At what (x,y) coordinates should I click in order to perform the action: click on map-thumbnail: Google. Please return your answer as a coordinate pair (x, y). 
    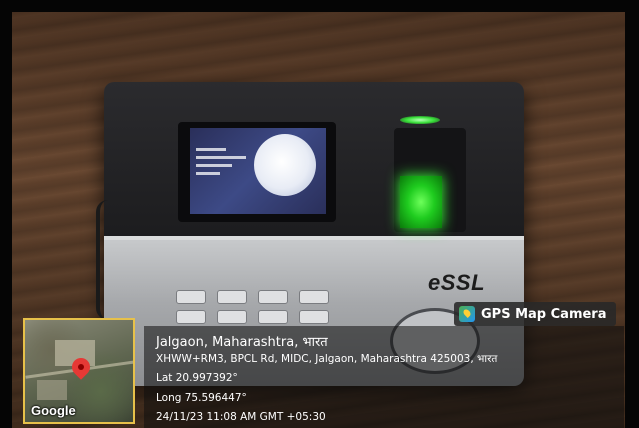
    Looking at the image, I should click on (79, 371).